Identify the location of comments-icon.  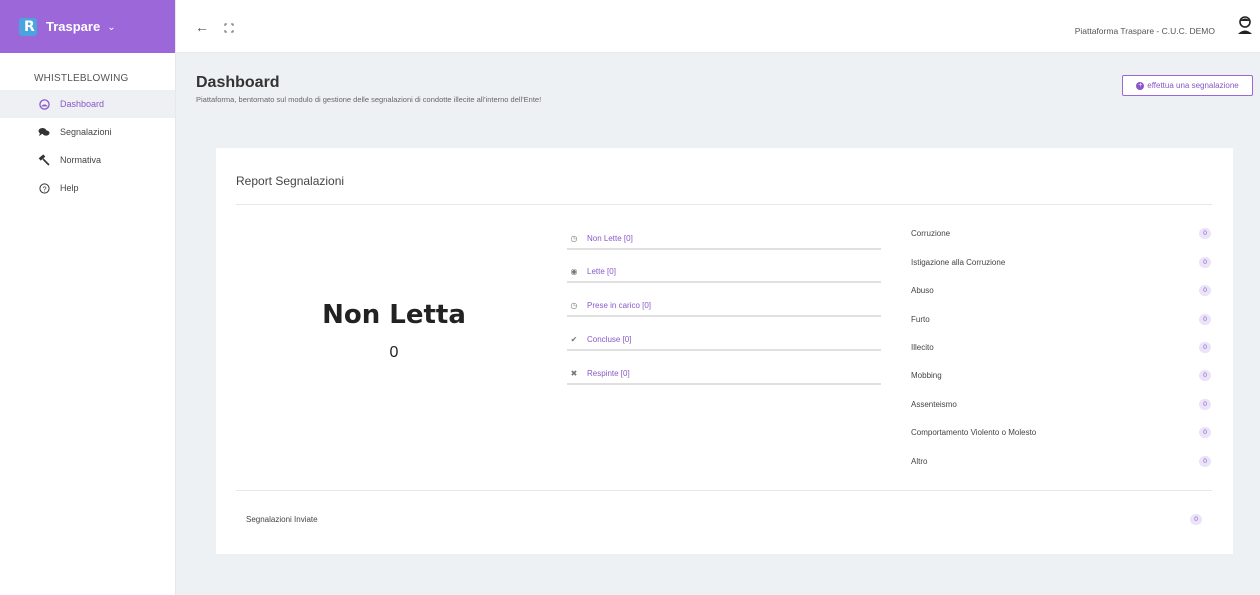
(44, 132).